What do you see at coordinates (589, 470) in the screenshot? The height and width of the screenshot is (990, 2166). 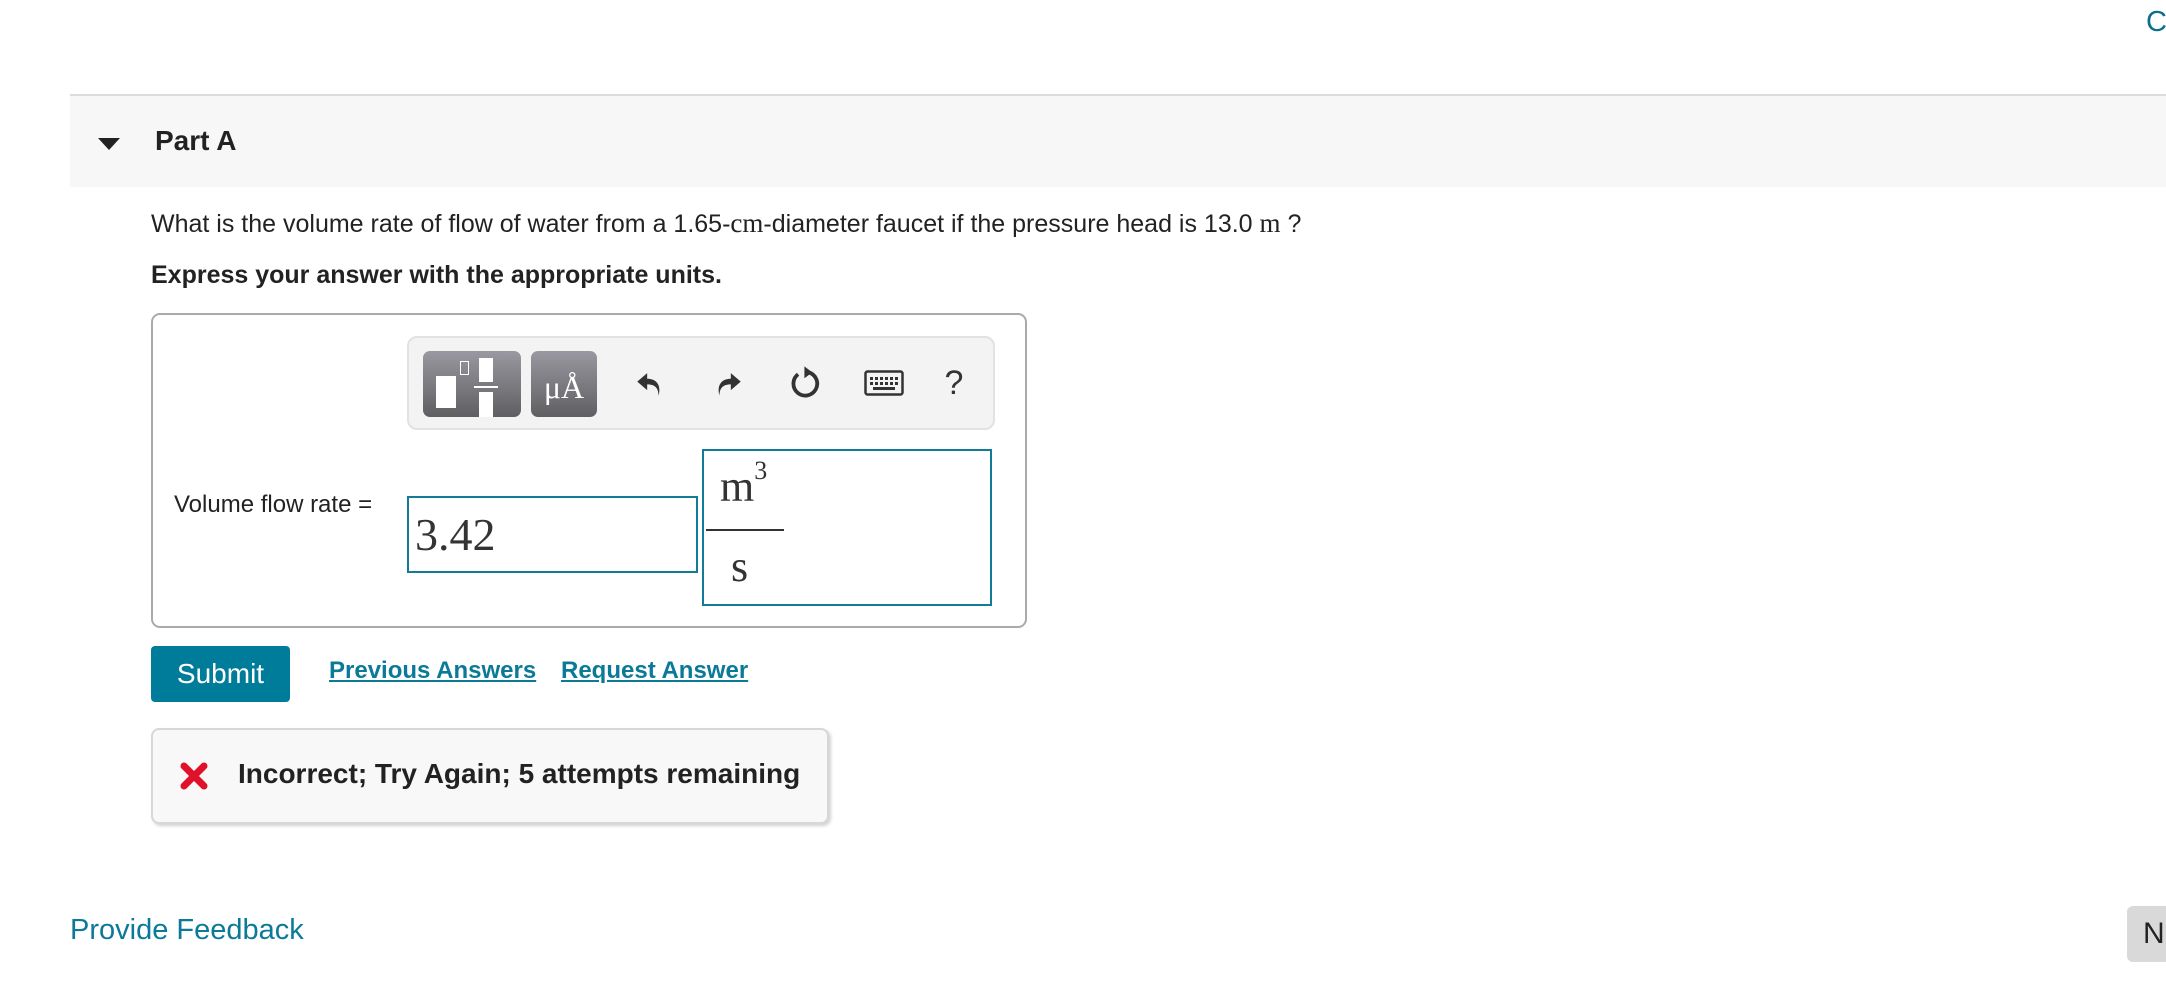 I see `answer-box: μÅ ? Volume flow rate = 3.42 m3 s` at bounding box center [589, 470].